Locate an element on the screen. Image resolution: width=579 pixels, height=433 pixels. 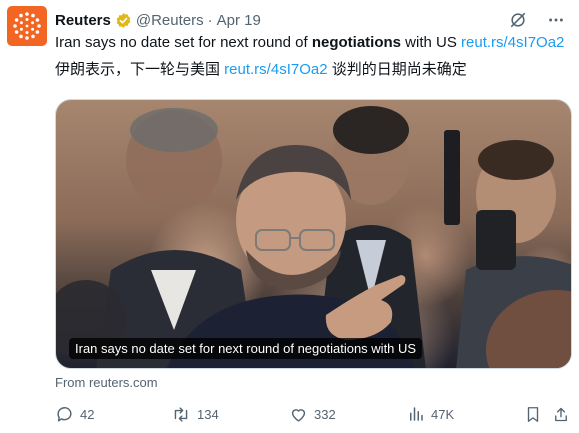
reuters-logo-icon is located at coordinates (27, 26).